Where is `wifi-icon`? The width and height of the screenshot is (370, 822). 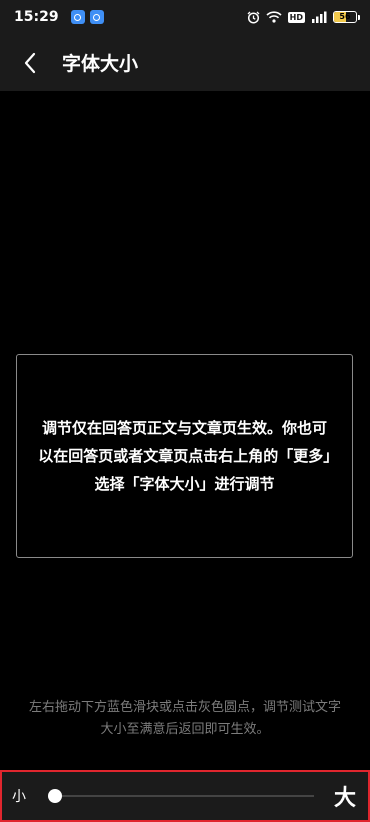
wifi-icon is located at coordinates (274, 17).